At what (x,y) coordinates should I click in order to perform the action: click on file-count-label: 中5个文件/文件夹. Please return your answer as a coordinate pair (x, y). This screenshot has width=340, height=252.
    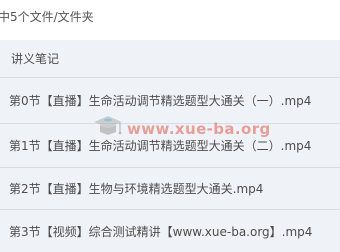
    Looking at the image, I should click on (47, 17).